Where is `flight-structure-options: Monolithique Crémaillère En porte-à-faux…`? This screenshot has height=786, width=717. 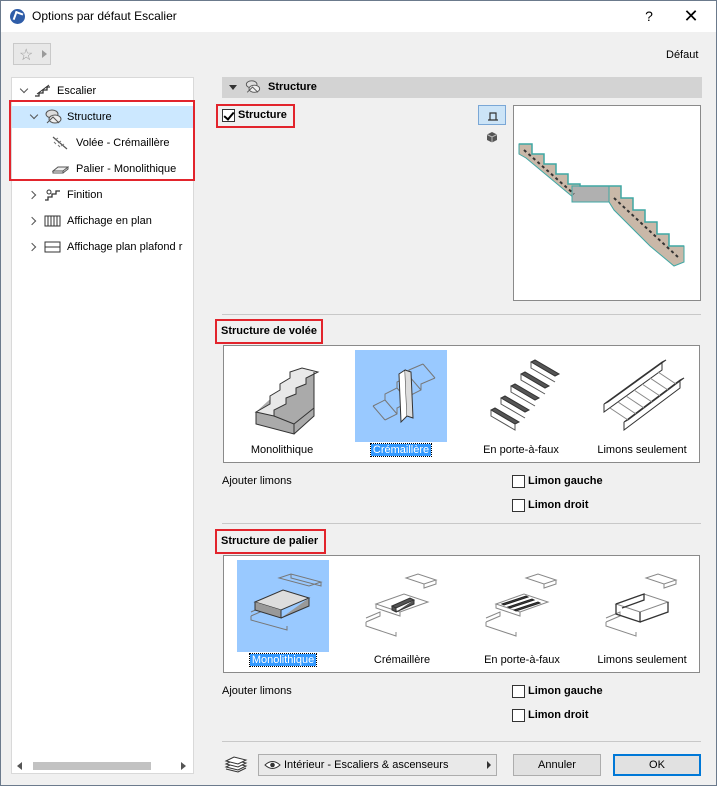 flight-structure-options: Monolithique Crémaillère En porte-à-faux… is located at coordinates (461, 404).